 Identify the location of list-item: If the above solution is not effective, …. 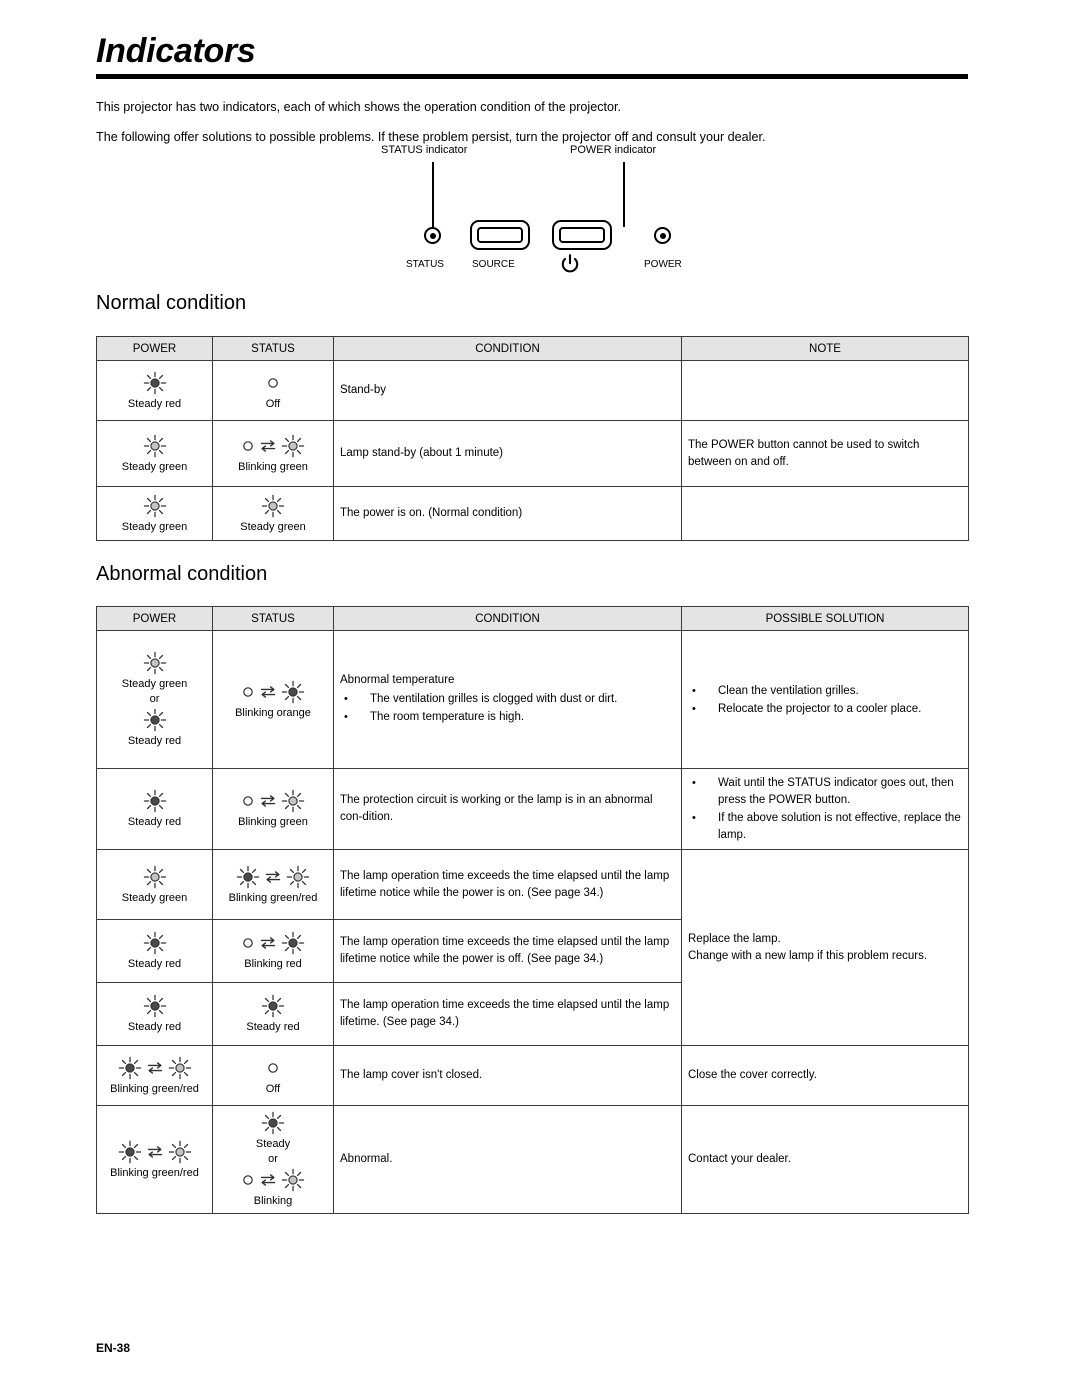
(825, 827).